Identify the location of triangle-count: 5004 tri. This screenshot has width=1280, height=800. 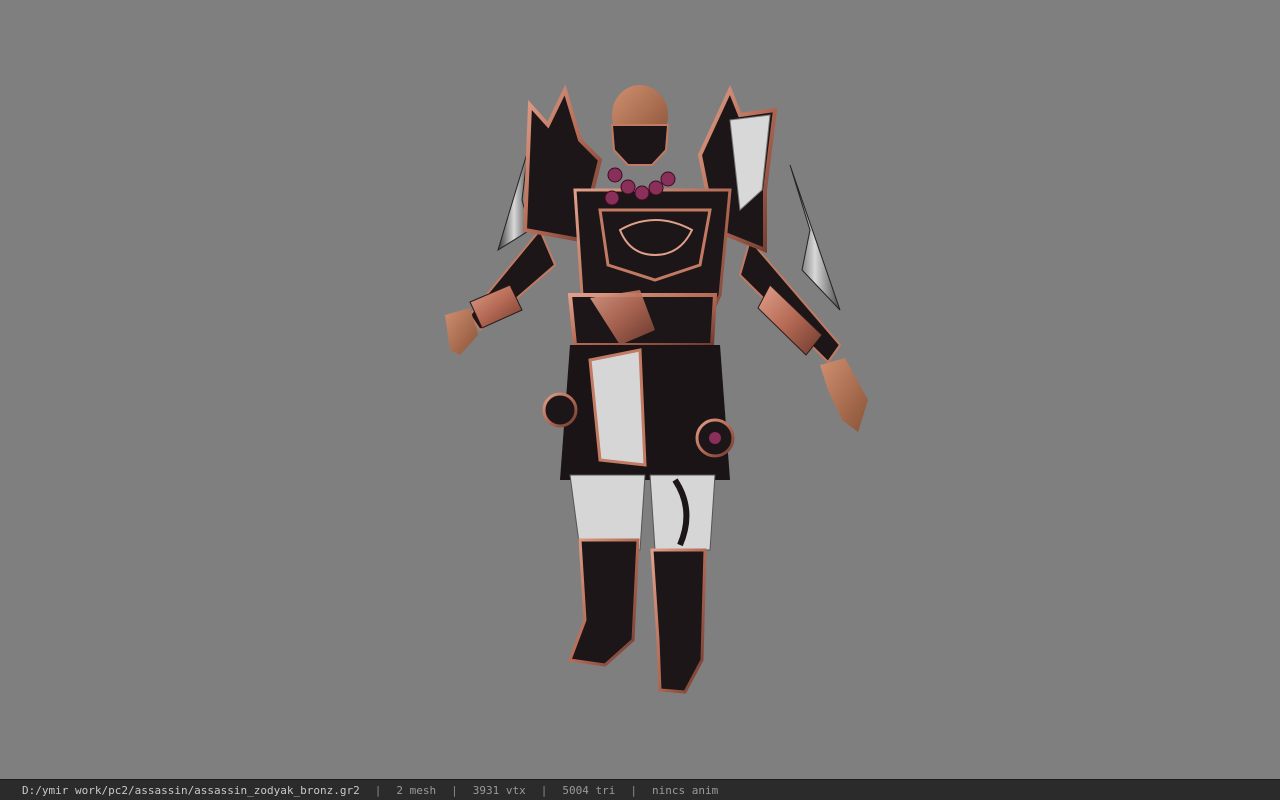
(589, 790).